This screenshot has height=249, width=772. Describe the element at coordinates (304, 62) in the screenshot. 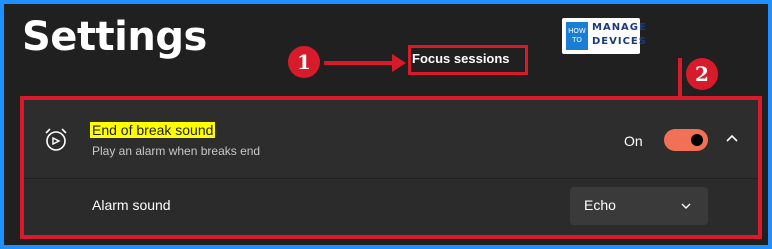

I see `annotation-marker-1: 1` at that location.